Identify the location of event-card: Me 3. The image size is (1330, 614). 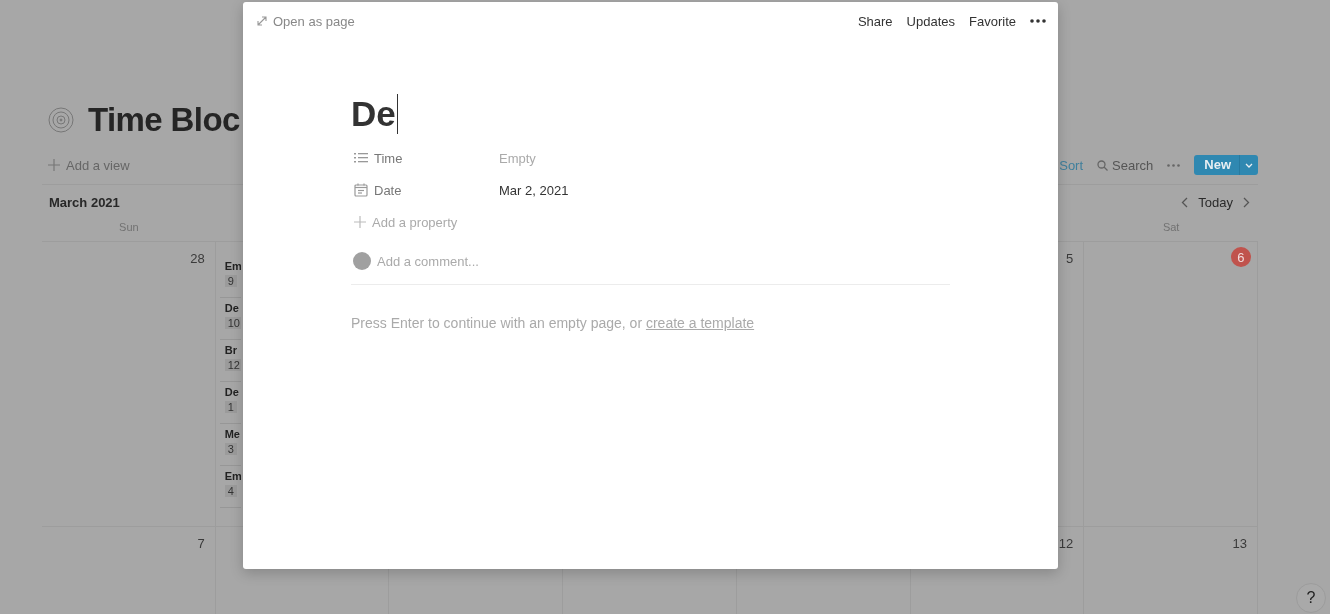
(230, 445).